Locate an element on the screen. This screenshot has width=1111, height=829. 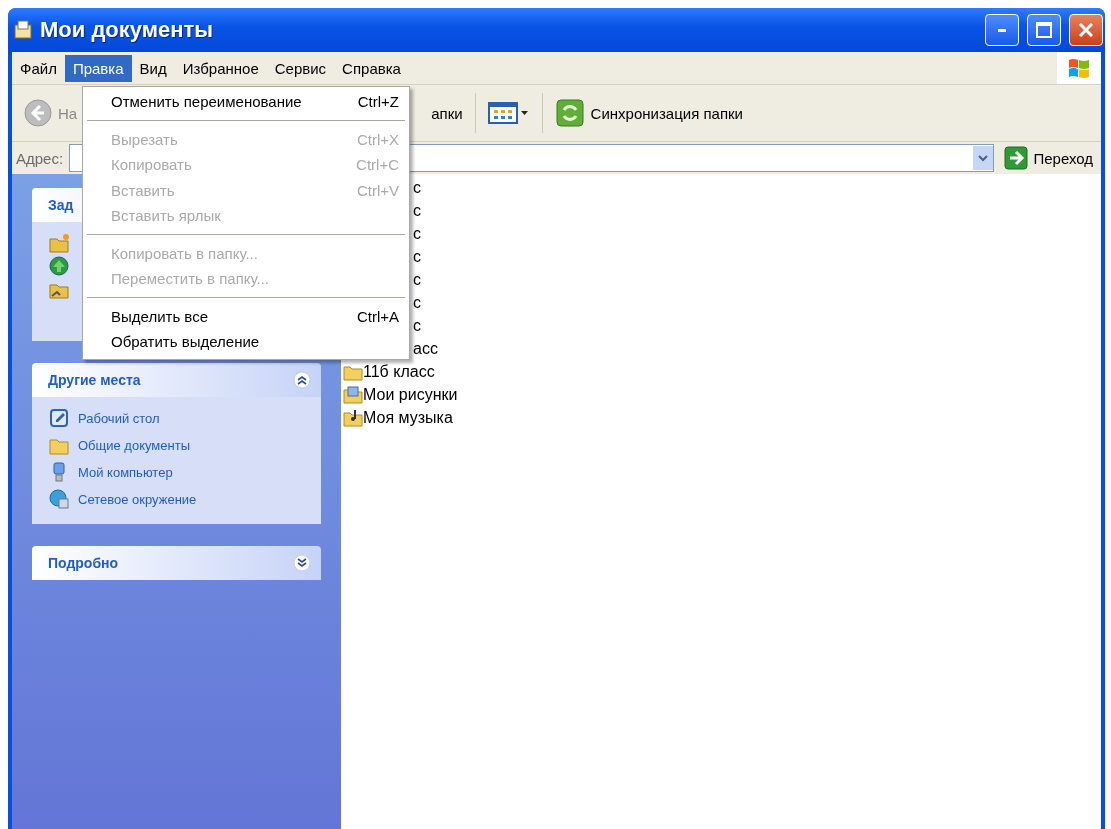
panel-link: Мой компьютер is located at coordinates (125, 472).